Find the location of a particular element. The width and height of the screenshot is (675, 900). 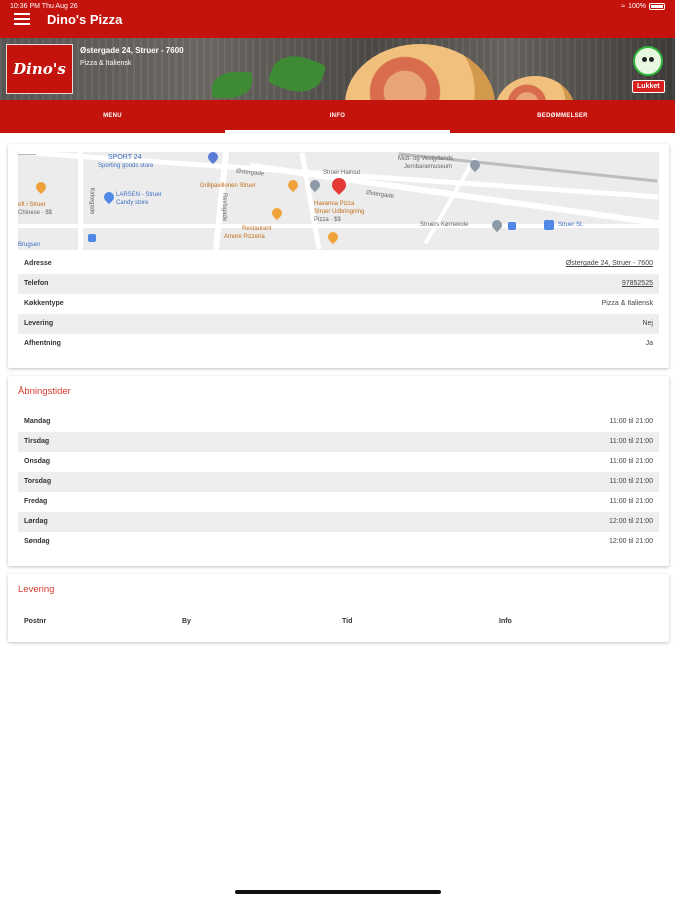

map-label-havanna3: Pizza · $$ is located at coordinates (327, 220).